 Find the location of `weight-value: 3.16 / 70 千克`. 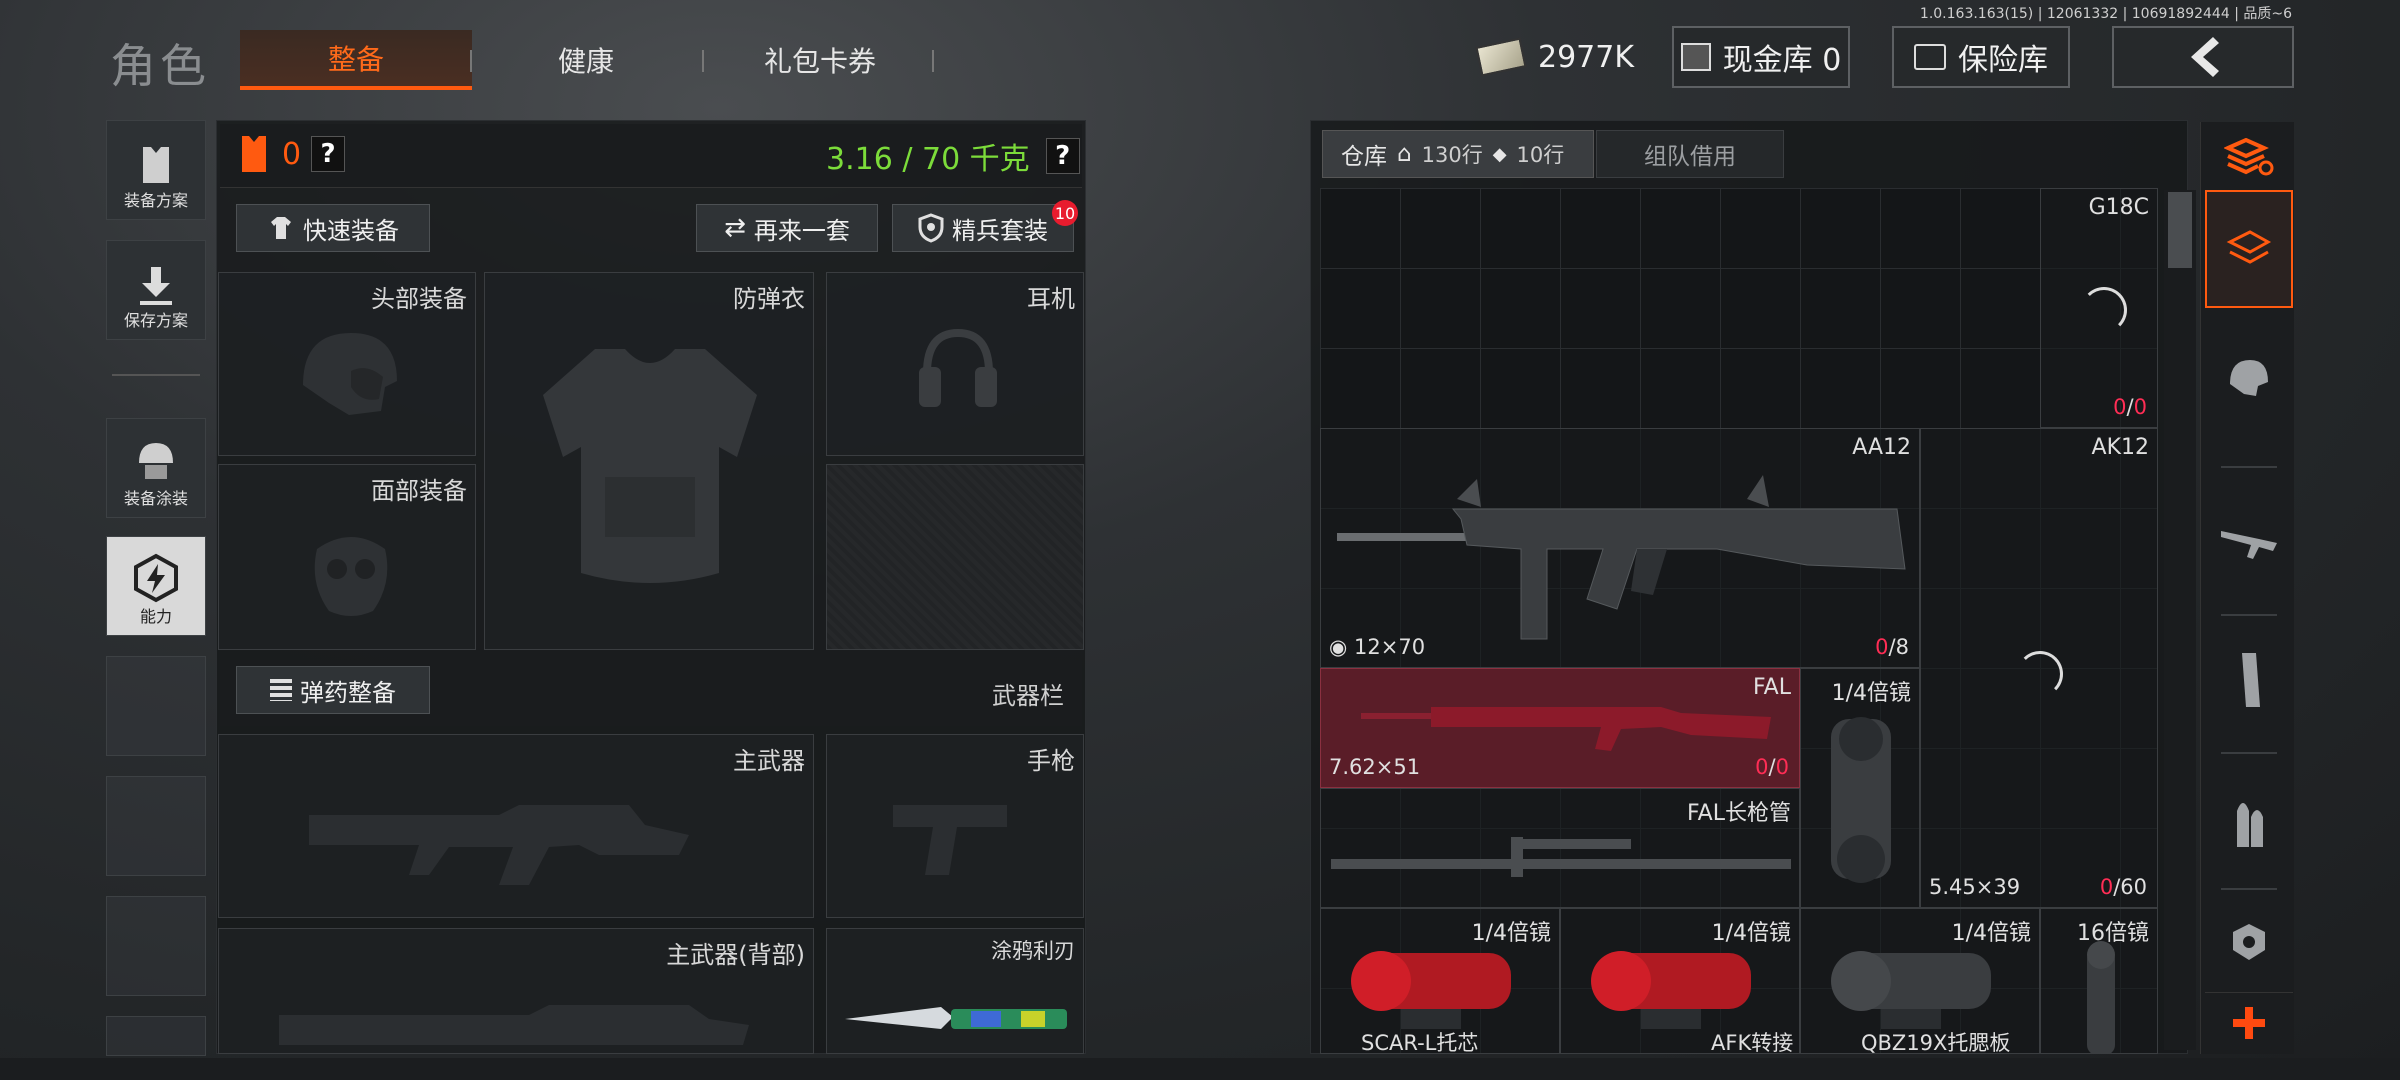

weight-value: 3.16 / 70 千克 is located at coordinates (928, 159).